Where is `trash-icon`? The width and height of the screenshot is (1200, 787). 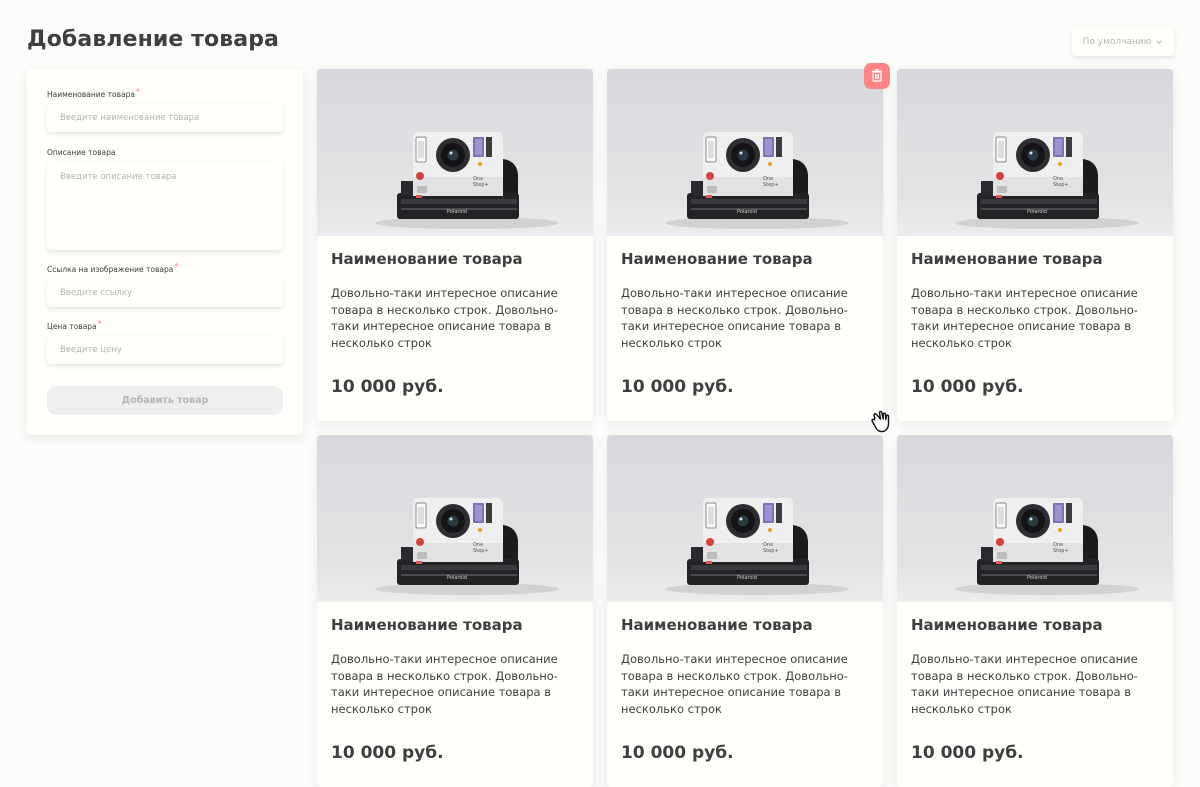 trash-icon is located at coordinates (877, 76).